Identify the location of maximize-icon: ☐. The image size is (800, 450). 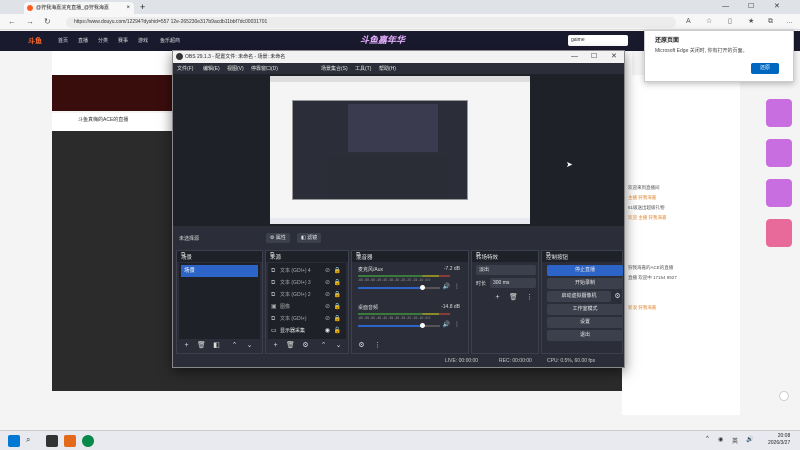
(751, 7).